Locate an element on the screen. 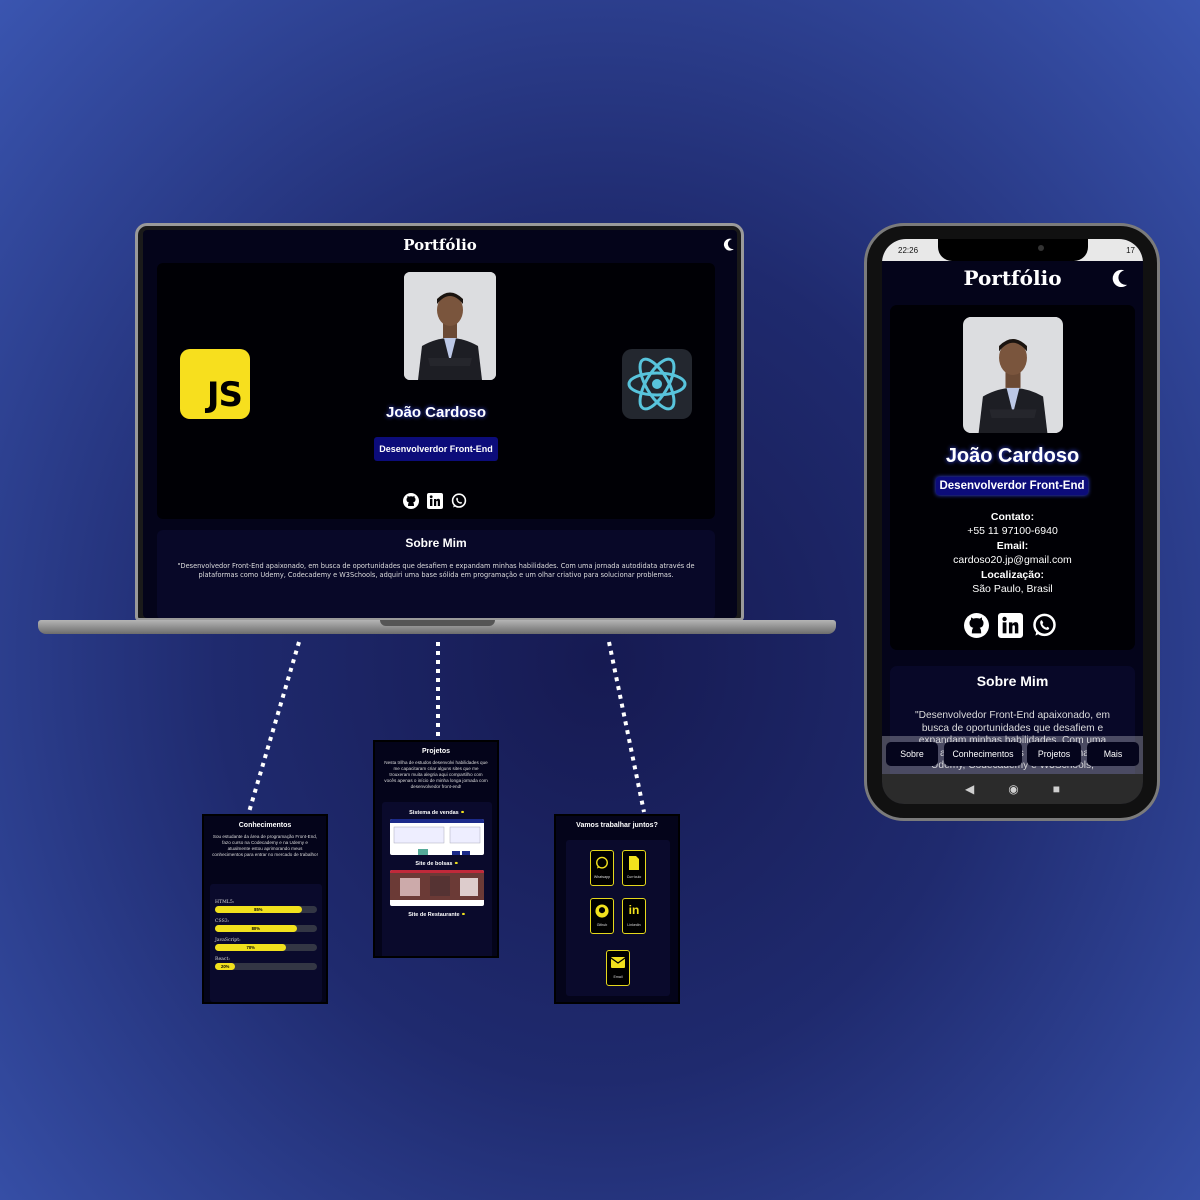 This screenshot has height=1200, width=1200. skill-bar: 85% is located at coordinates (266, 909).